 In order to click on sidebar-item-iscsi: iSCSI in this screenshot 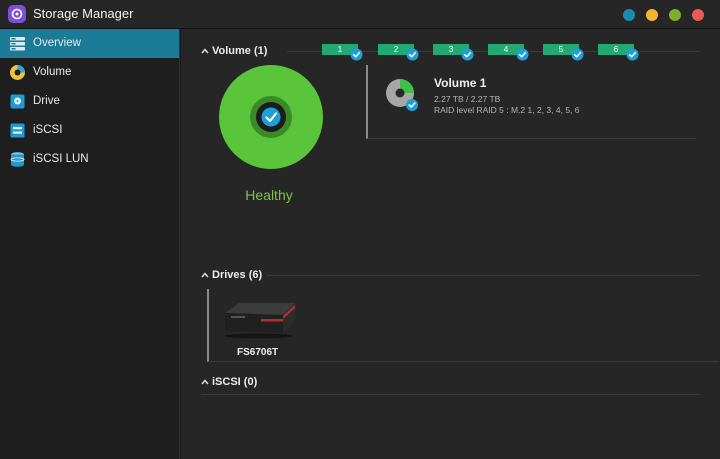, I will do `click(89, 130)`.